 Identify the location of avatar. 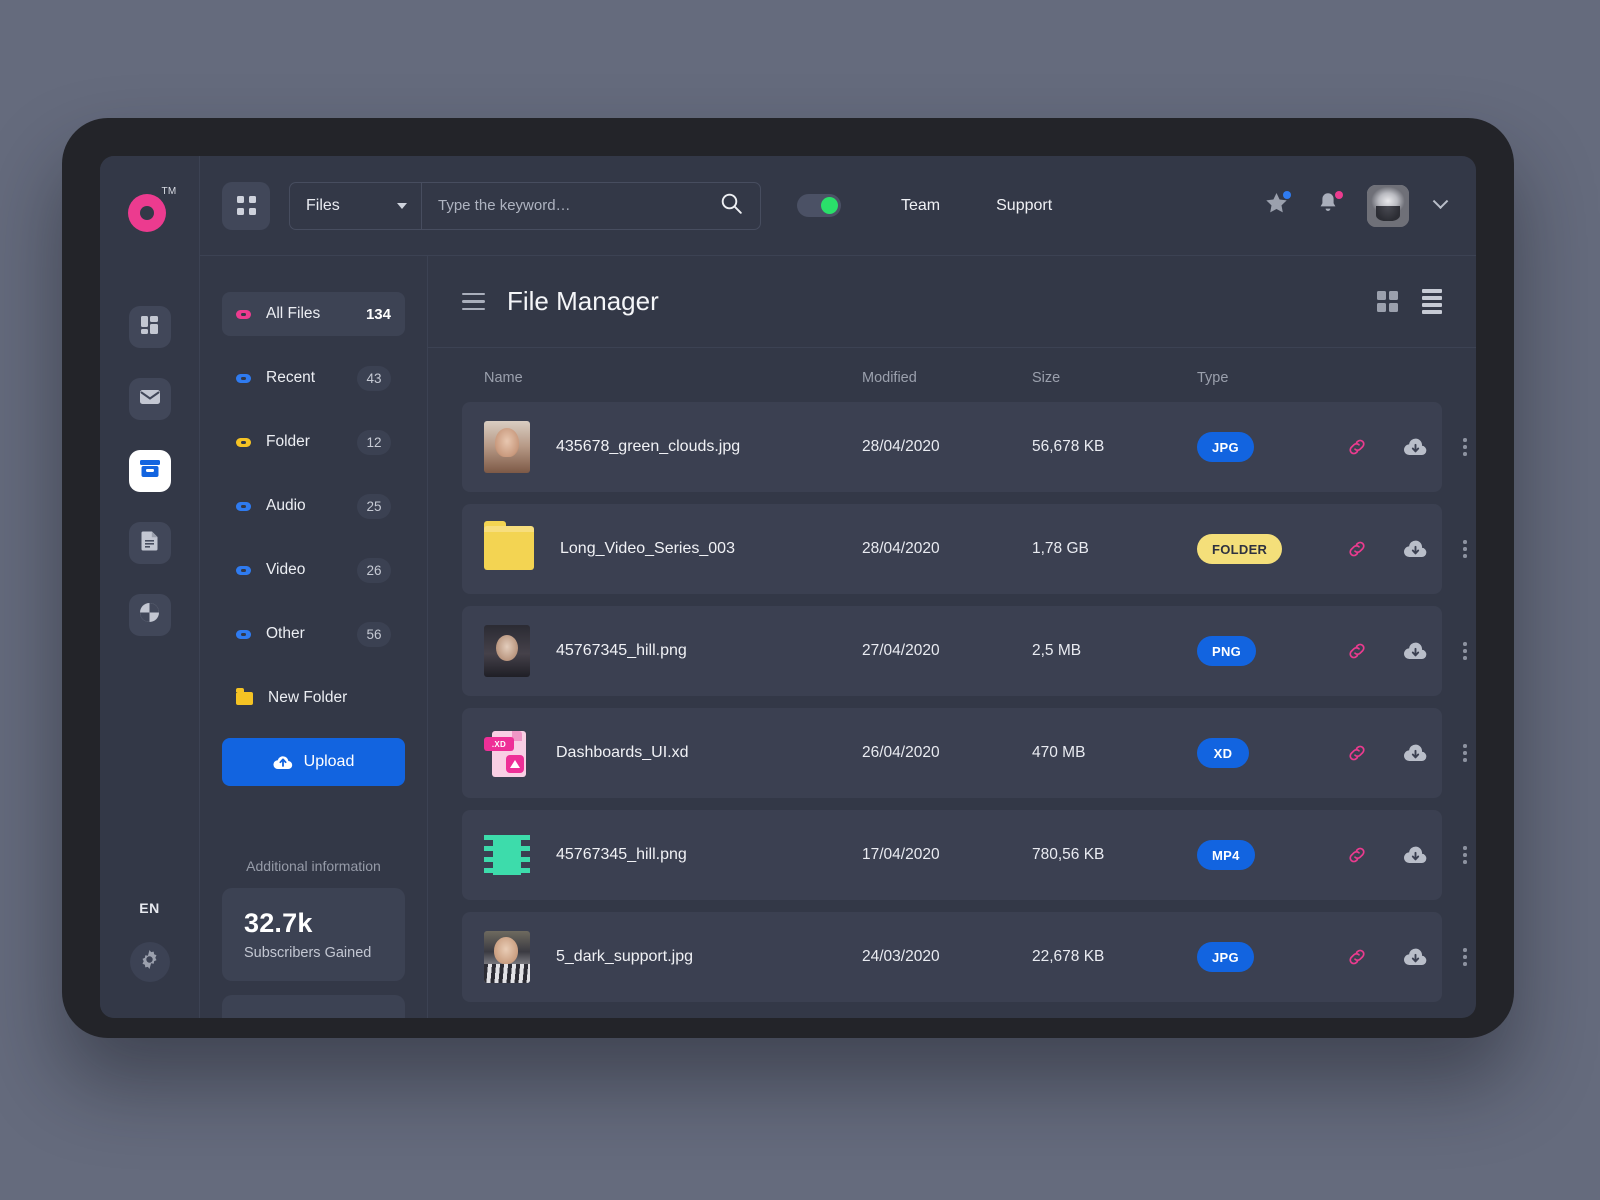
(1388, 205).